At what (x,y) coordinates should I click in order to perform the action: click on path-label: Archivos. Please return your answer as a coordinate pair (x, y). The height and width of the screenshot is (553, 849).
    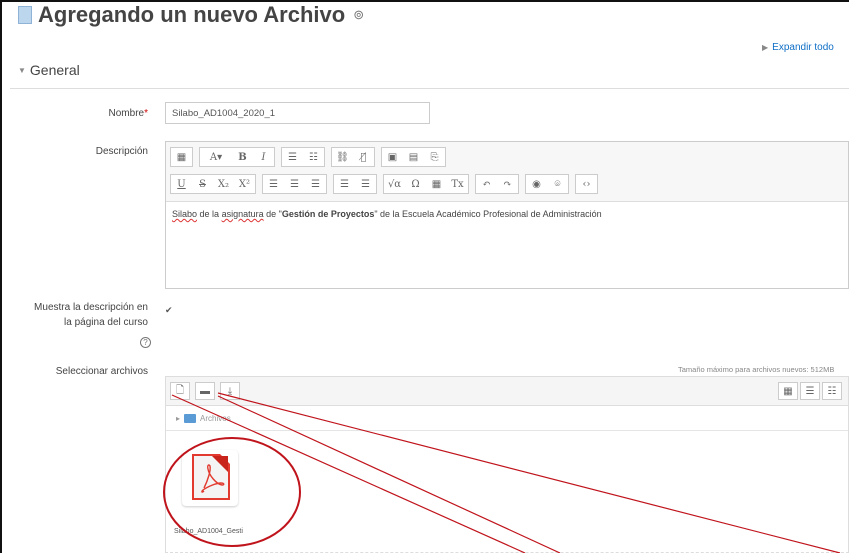
    Looking at the image, I should click on (215, 418).